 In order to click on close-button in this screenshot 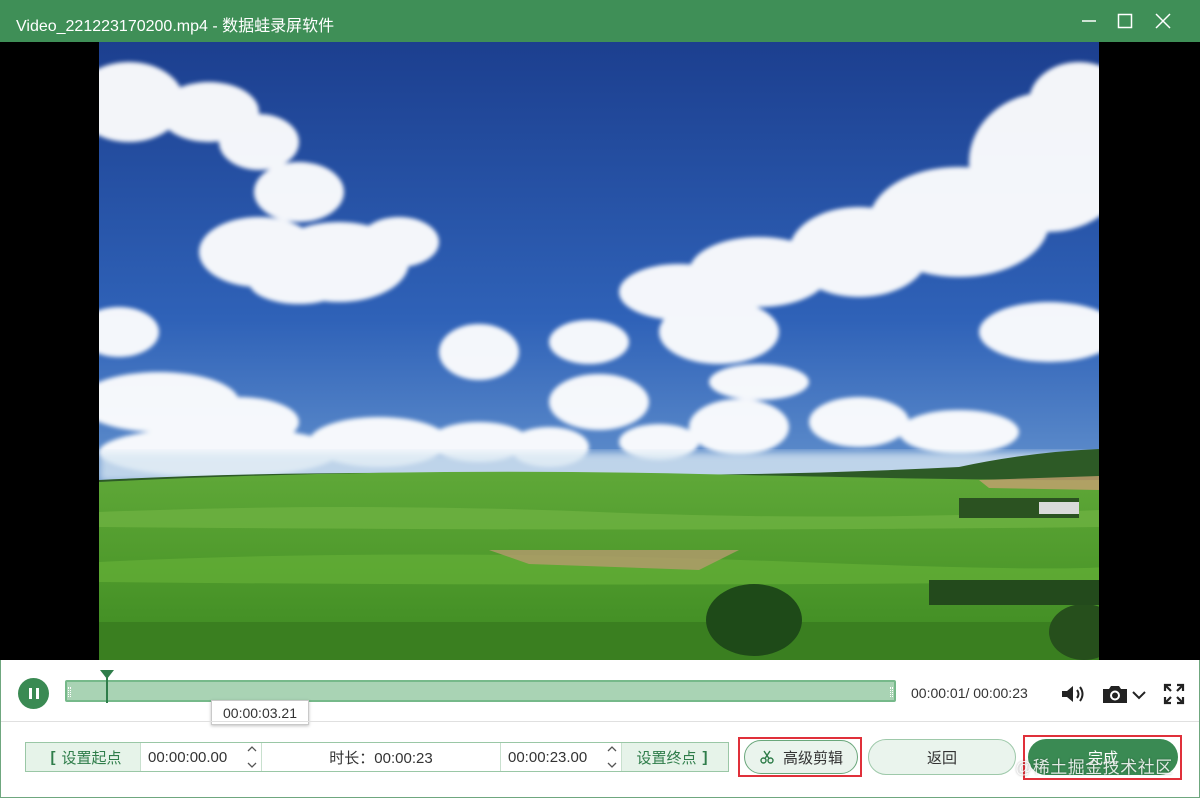, I will do `click(1163, 21)`.